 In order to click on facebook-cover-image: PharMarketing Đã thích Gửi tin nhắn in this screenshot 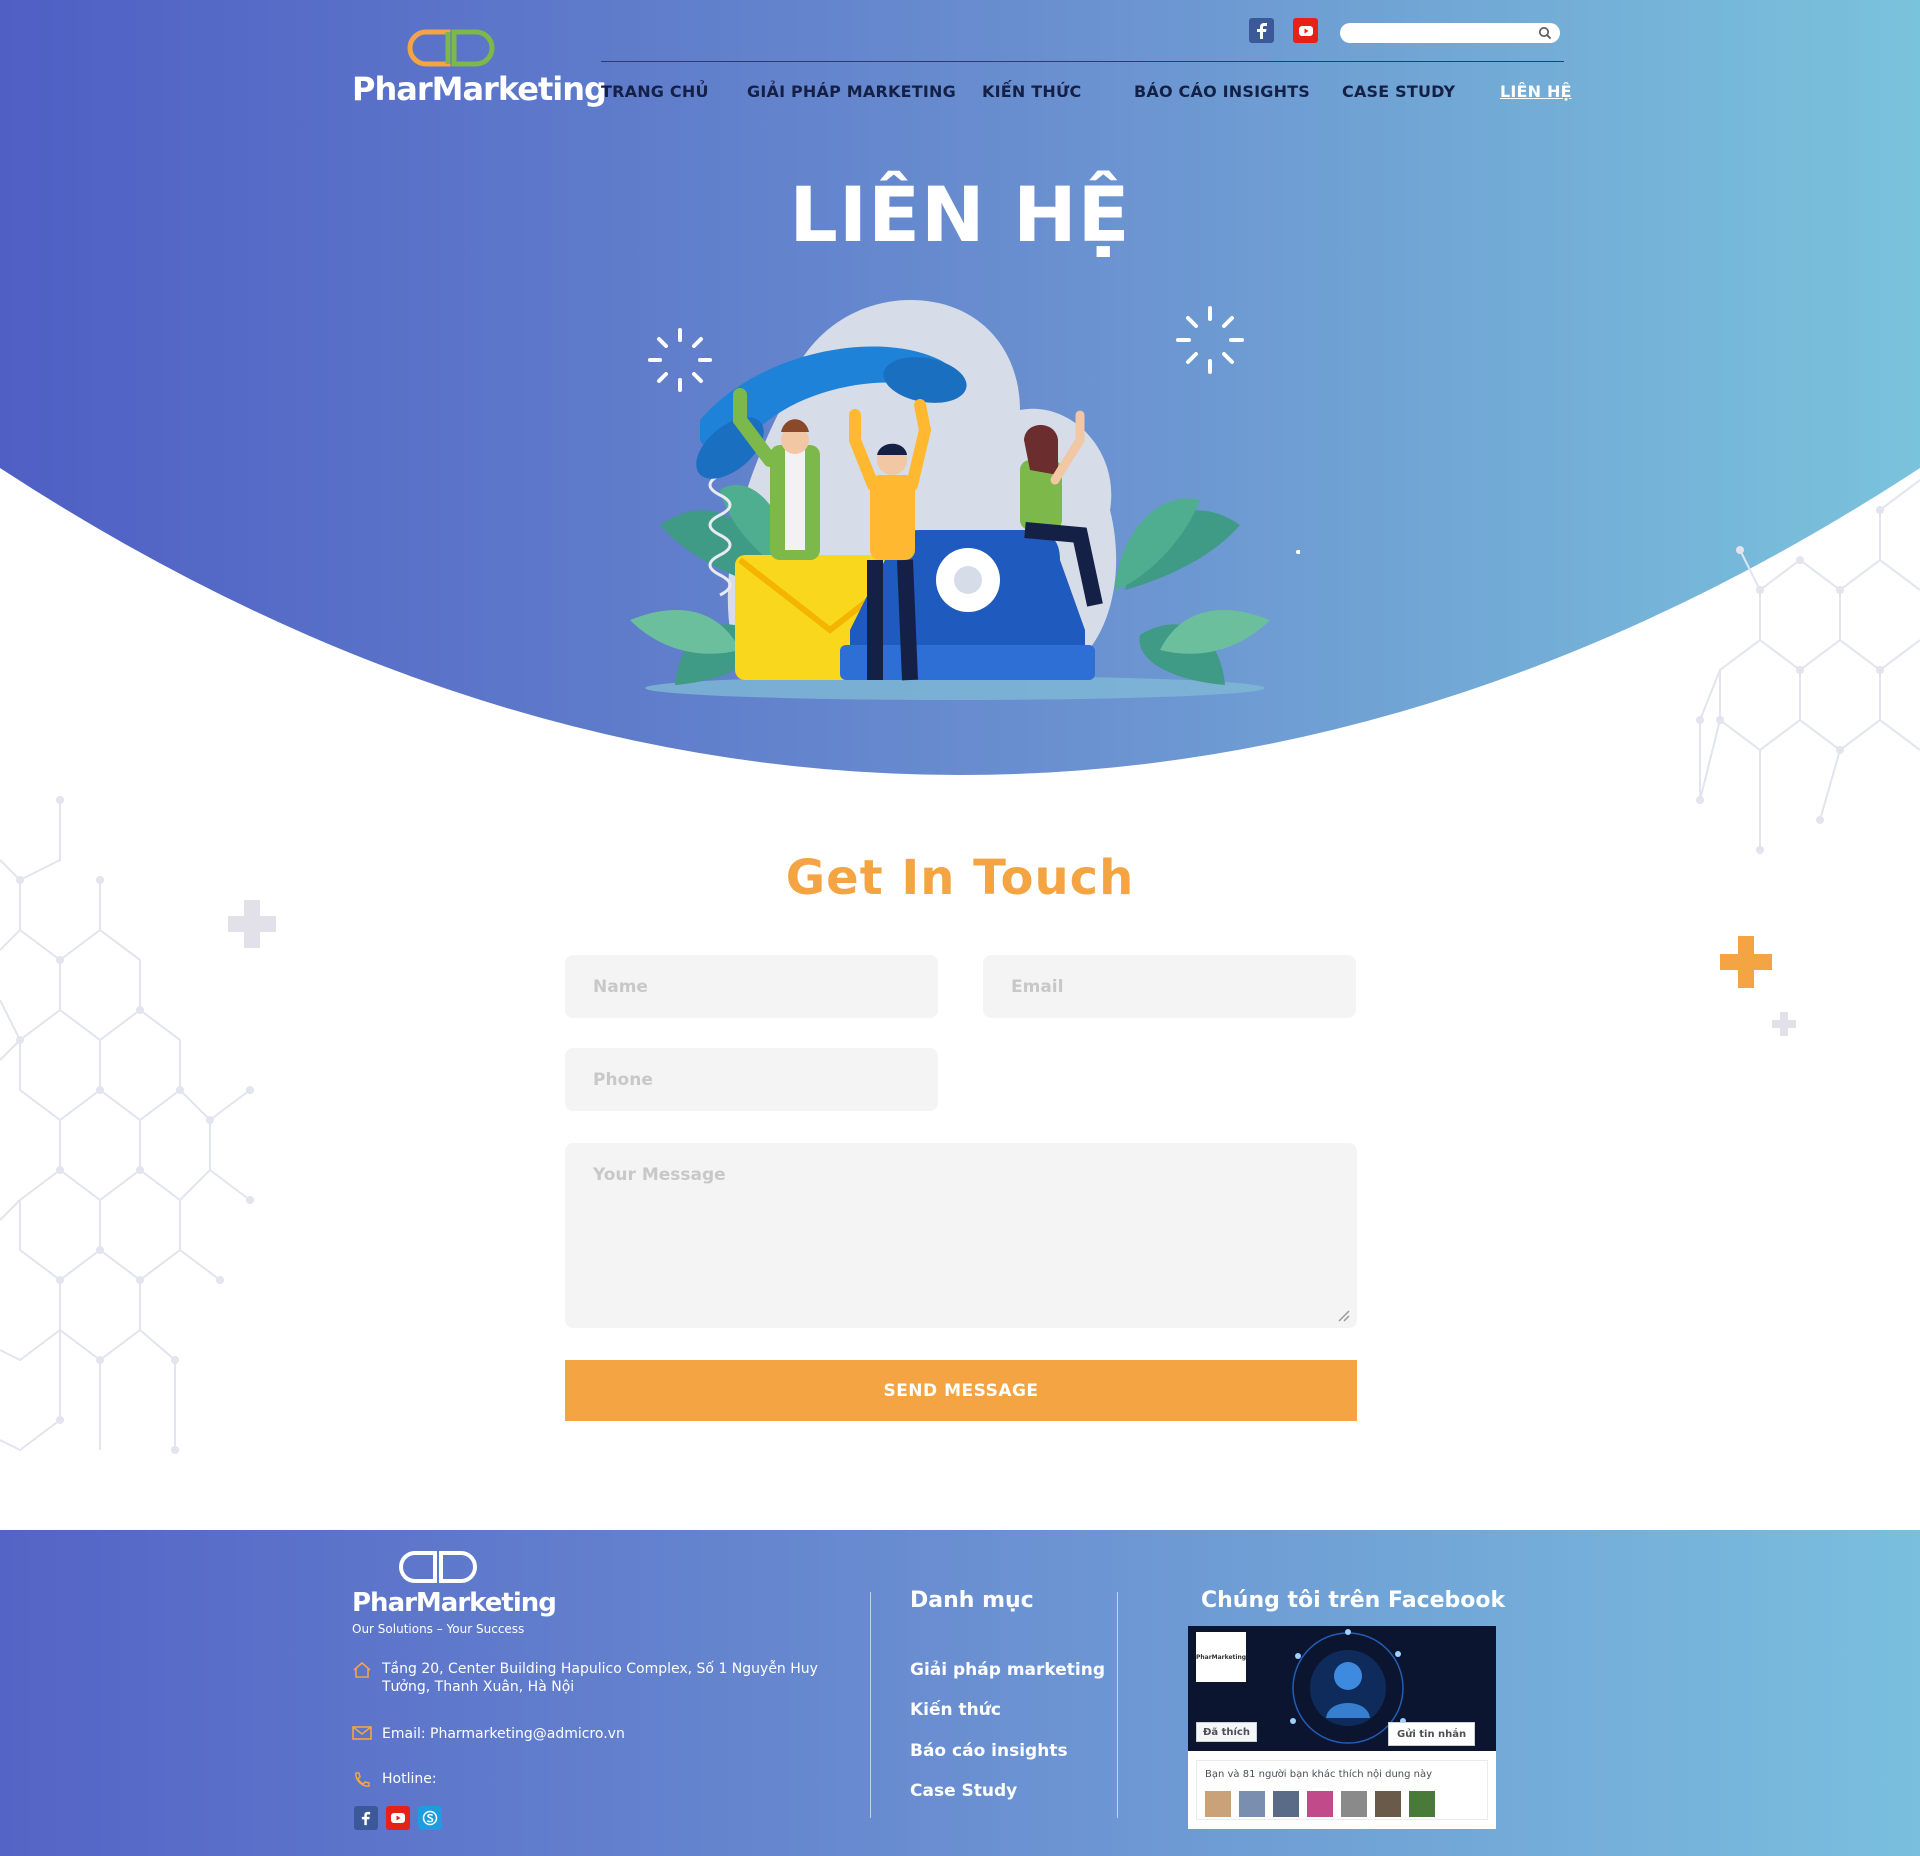, I will do `click(1342, 1688)`.